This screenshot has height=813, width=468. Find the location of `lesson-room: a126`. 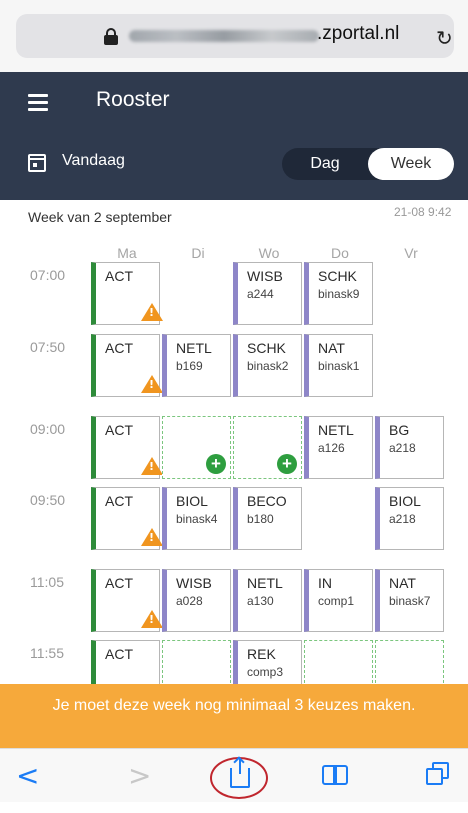

lesson-room: a126 is located at coordinates (331, 448).